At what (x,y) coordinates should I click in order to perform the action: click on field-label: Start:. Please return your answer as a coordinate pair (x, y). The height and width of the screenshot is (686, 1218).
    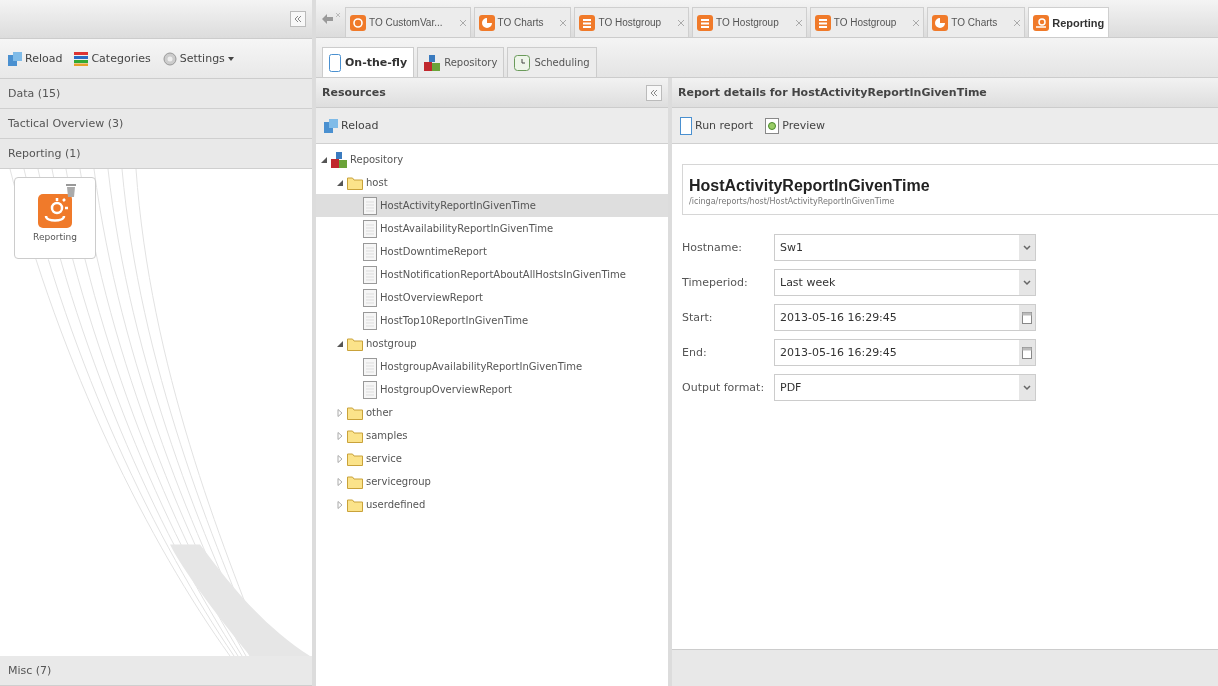
    Looking at the image, I should click on (698, 317).